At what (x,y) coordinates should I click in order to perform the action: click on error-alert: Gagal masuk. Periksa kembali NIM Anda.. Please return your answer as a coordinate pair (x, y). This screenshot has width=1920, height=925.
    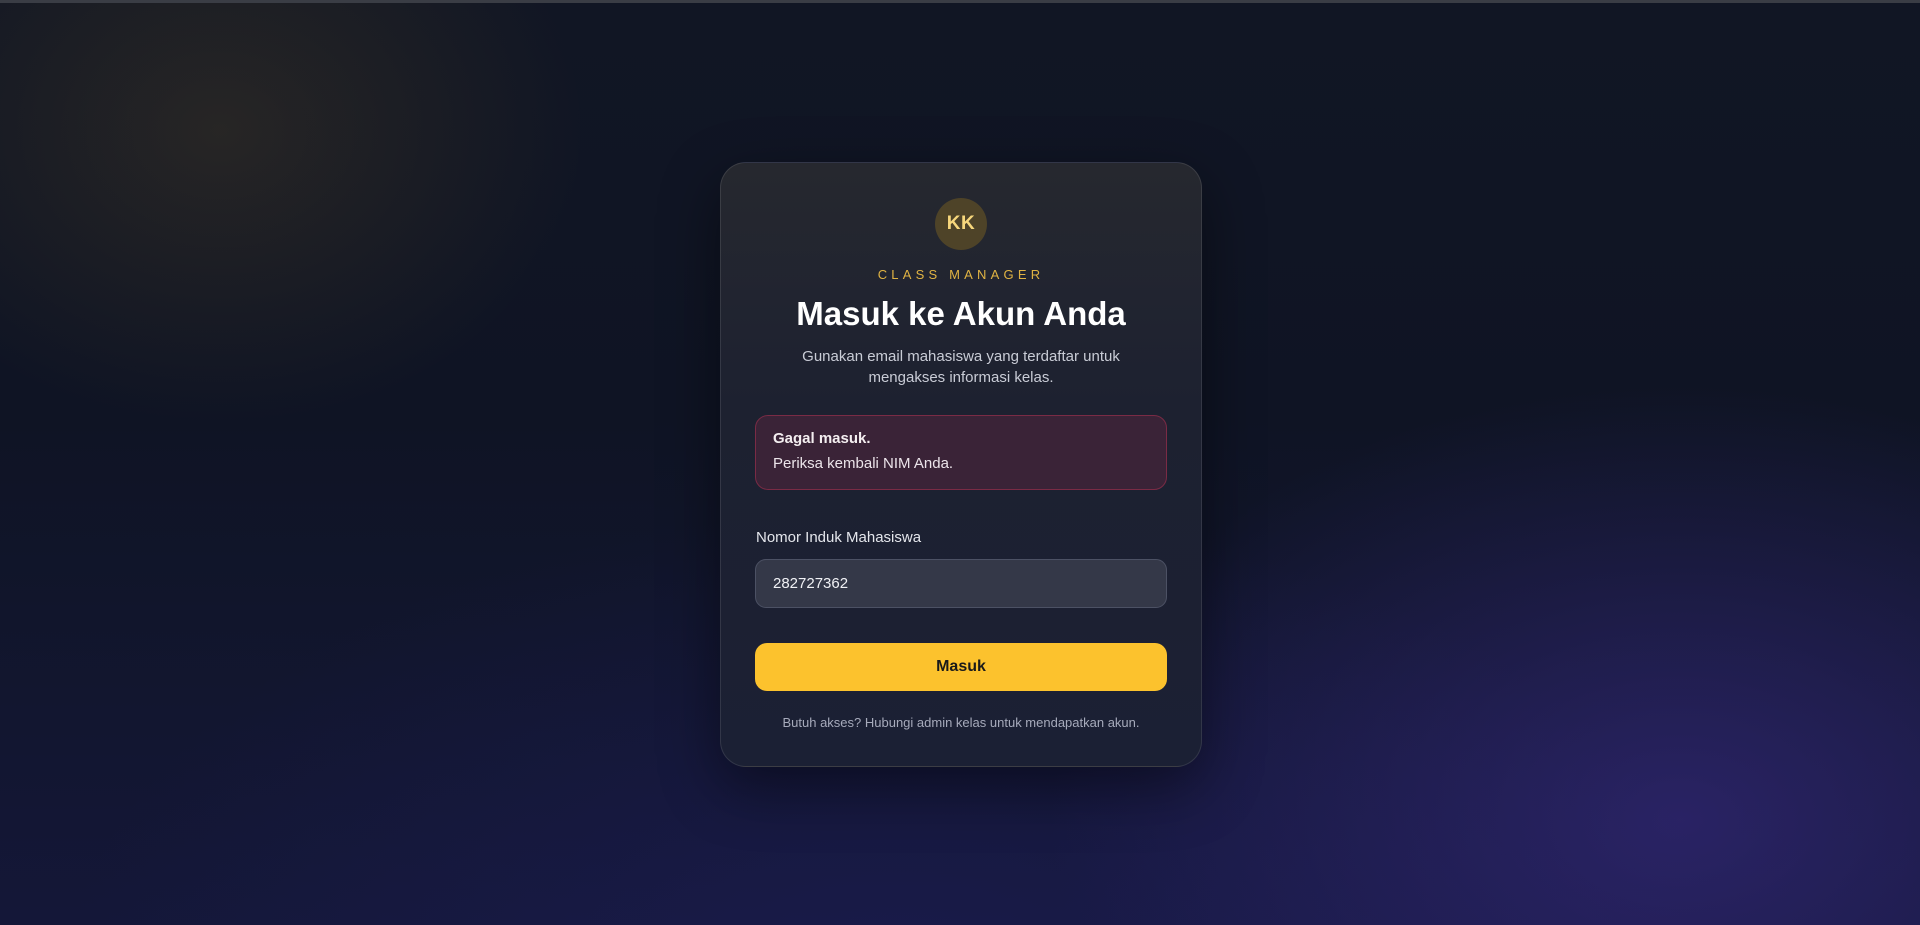
    Looking at the image, I should click on (961, 452).